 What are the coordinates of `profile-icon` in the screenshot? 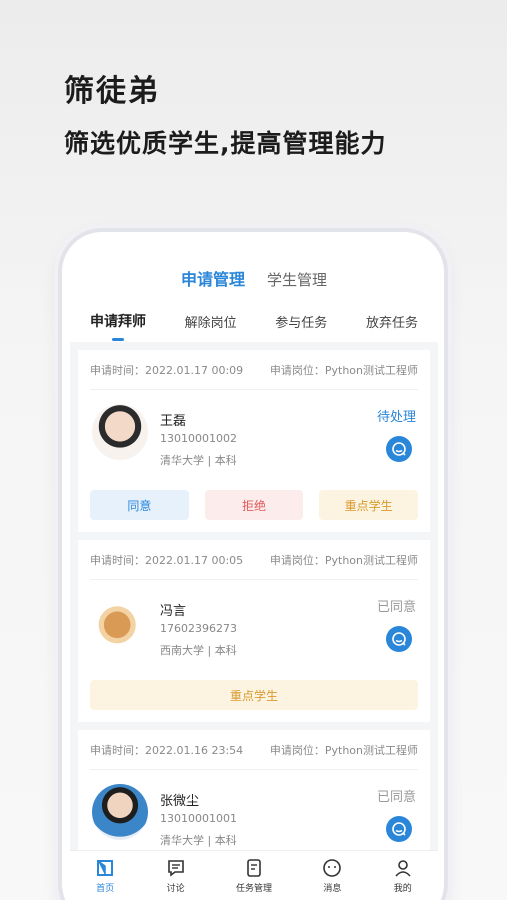 It's located at (403, 868).